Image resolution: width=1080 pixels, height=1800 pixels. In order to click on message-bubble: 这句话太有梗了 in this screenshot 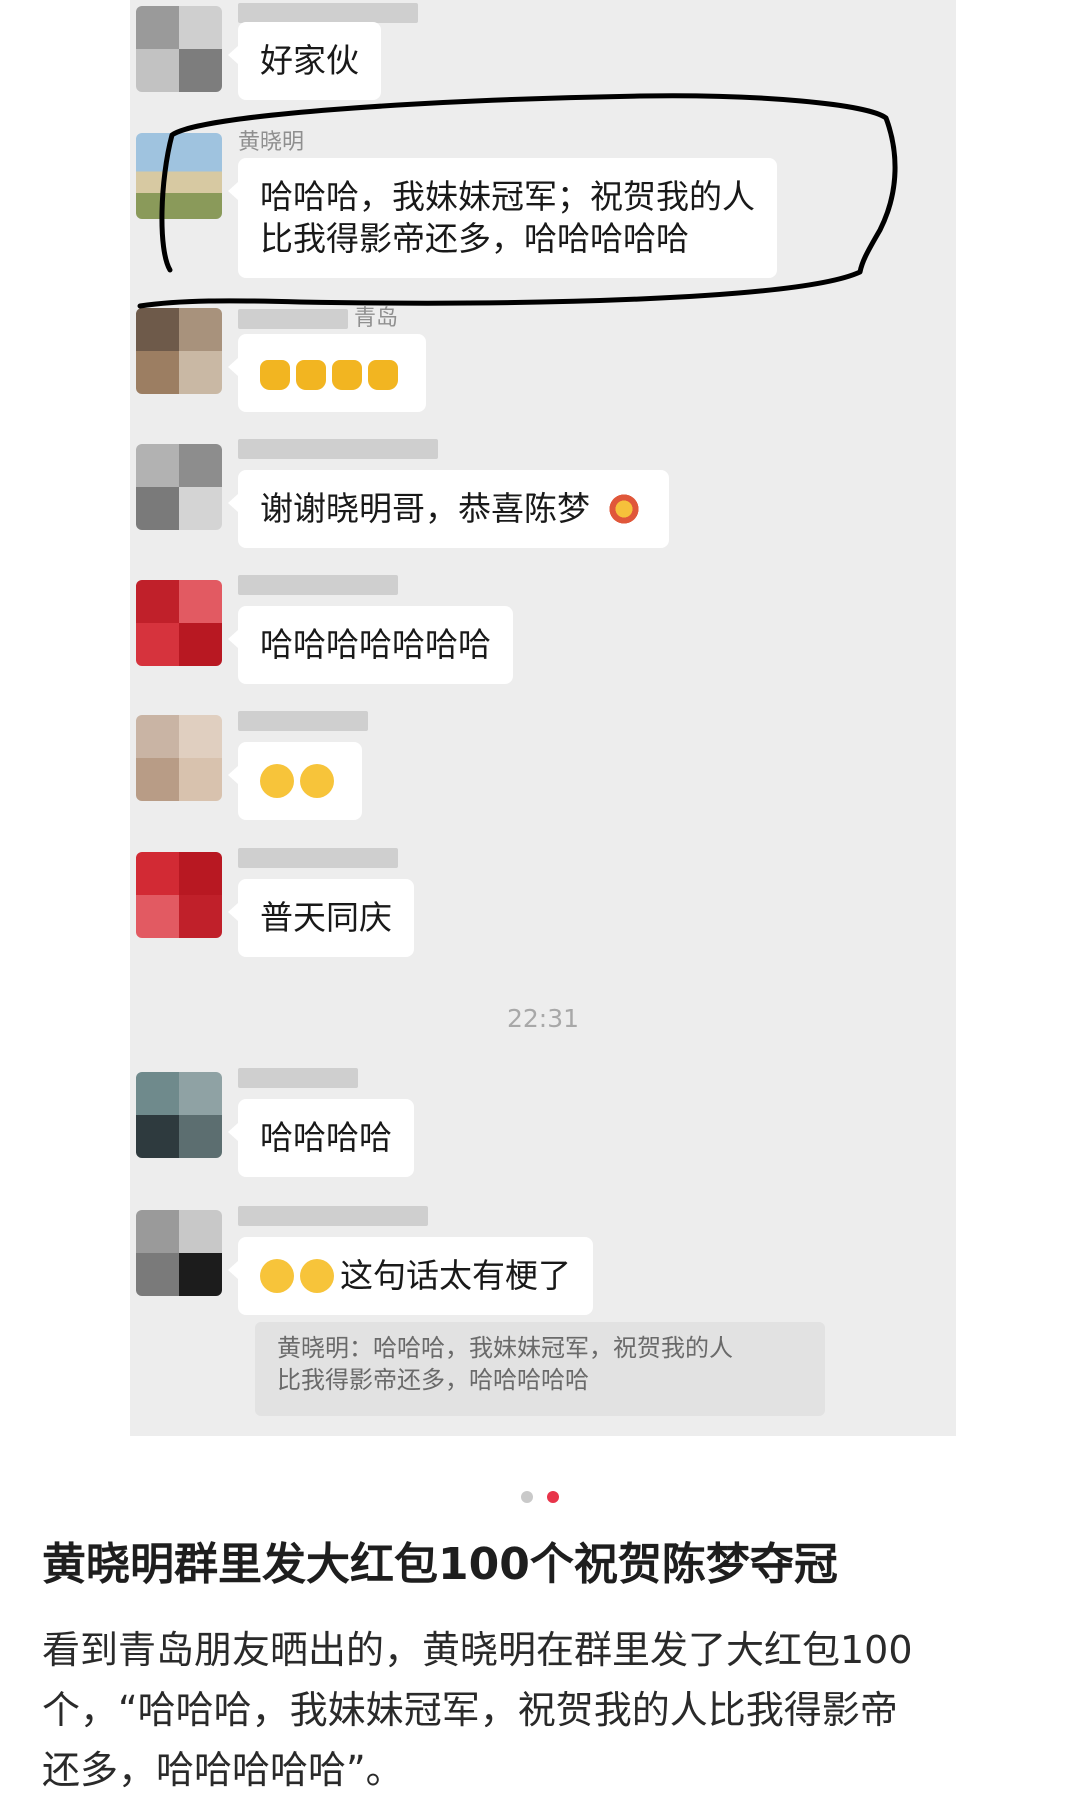, I will do `click(410, 1276)`.